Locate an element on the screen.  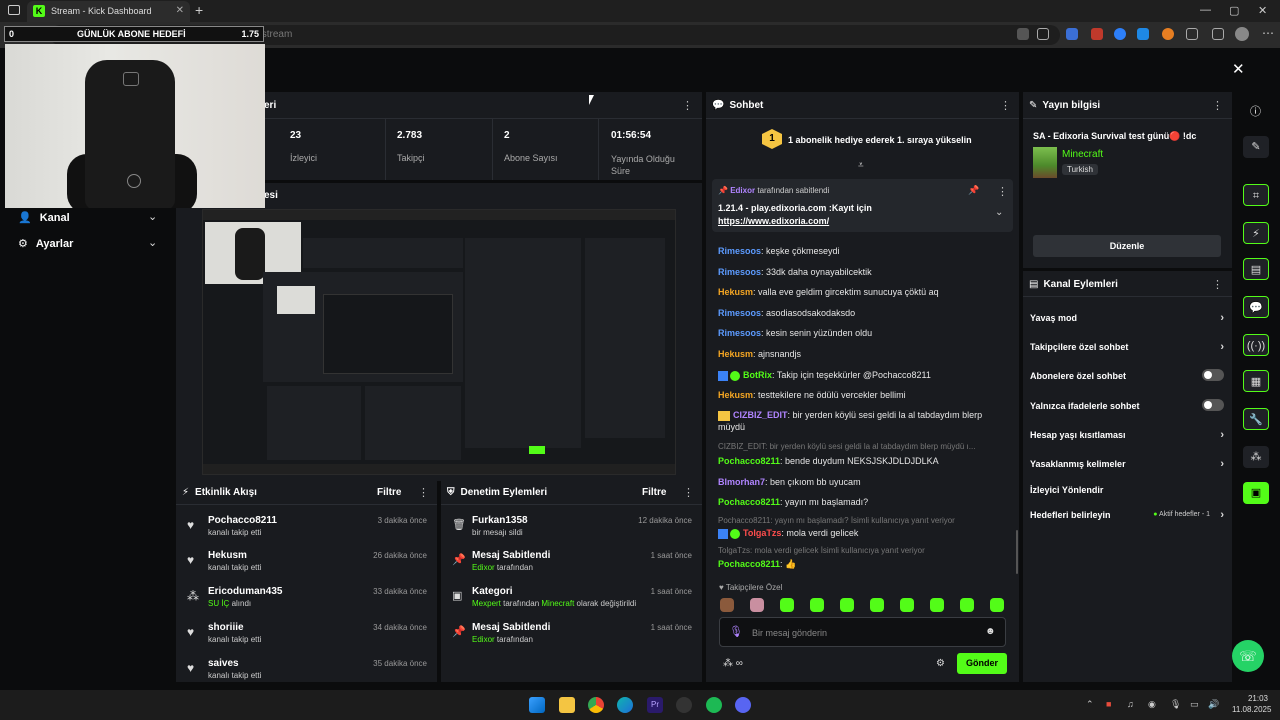
chrome-icon is located at coordinates (596, 705).